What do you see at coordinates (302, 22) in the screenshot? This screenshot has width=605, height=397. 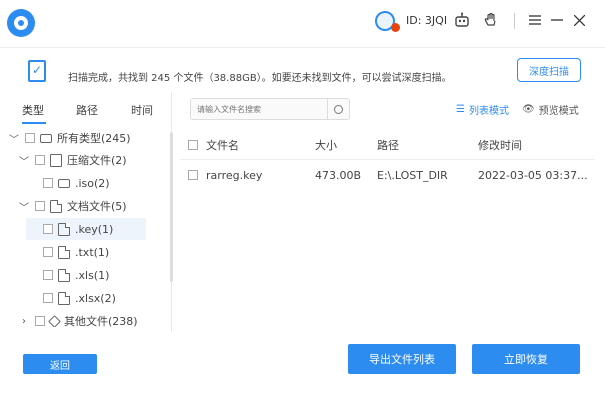 I see `title-bar: ID: 3JQI` at bounding box center [302, 22].